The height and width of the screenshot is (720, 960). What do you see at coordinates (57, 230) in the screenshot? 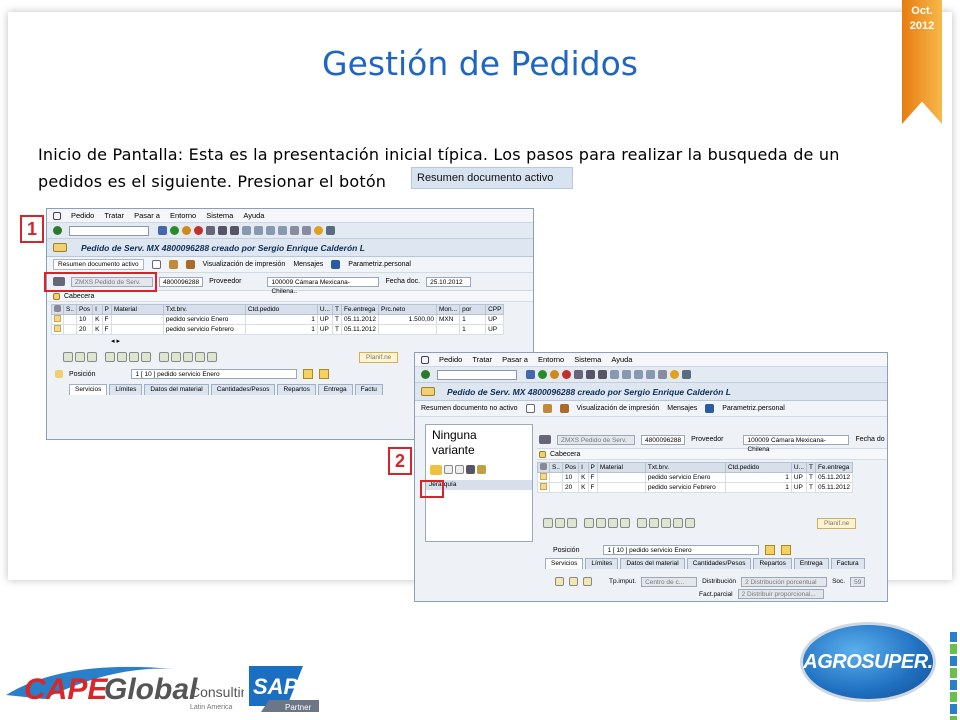
I see `check-icon` at bounding box center [57, 230].